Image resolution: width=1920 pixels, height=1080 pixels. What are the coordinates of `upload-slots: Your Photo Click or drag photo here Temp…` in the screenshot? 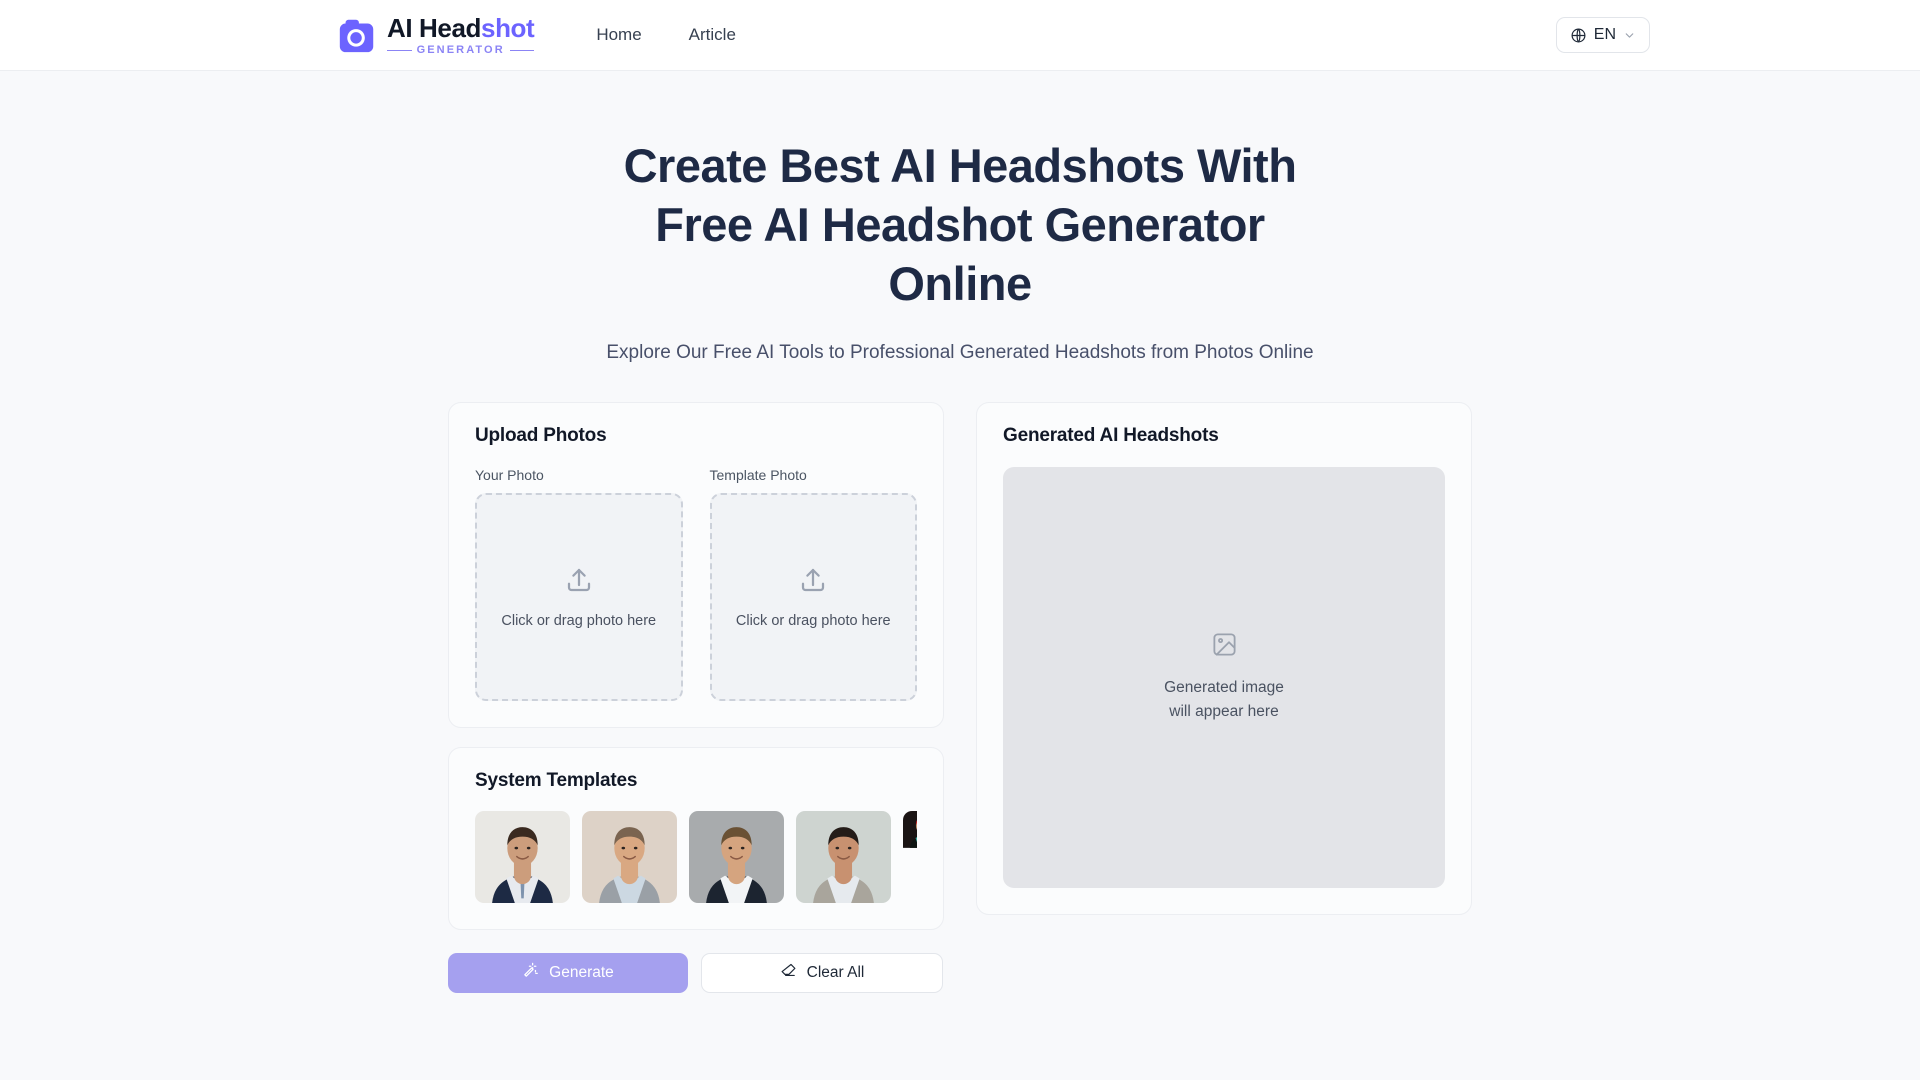 It's located at (696, 584).